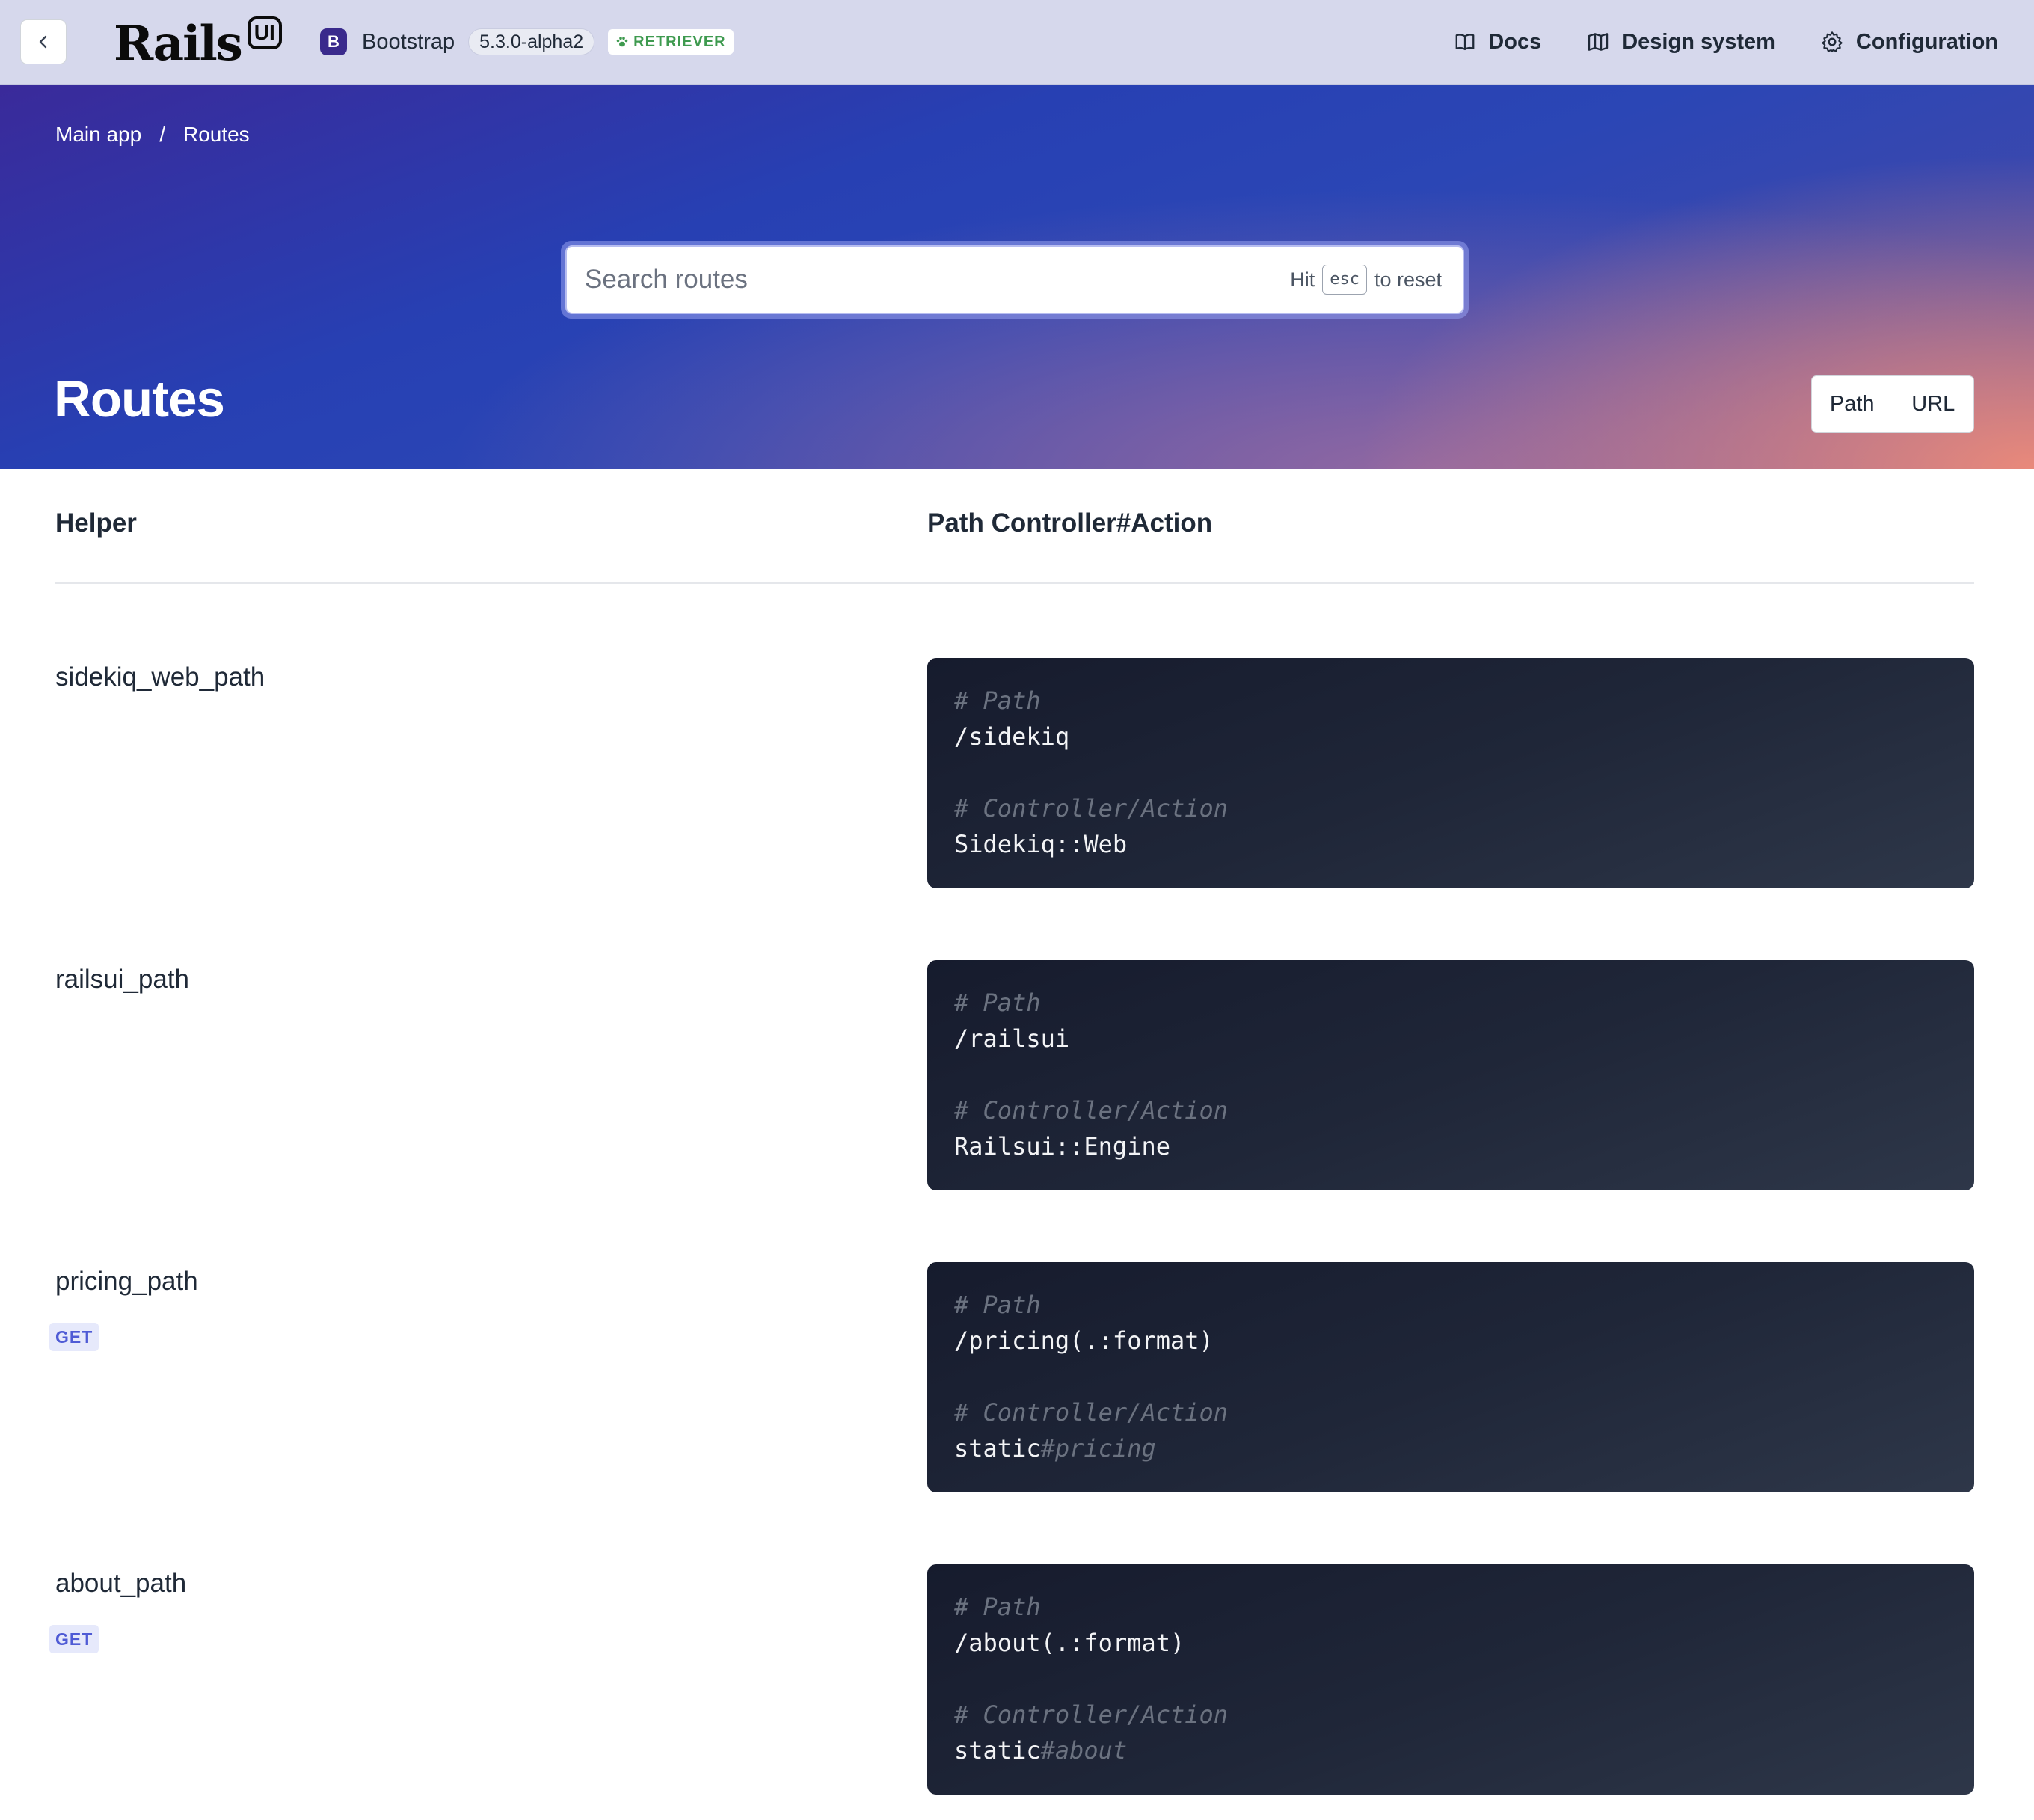  I want to click on toggle-url-button: URL, so click(1933, 404).